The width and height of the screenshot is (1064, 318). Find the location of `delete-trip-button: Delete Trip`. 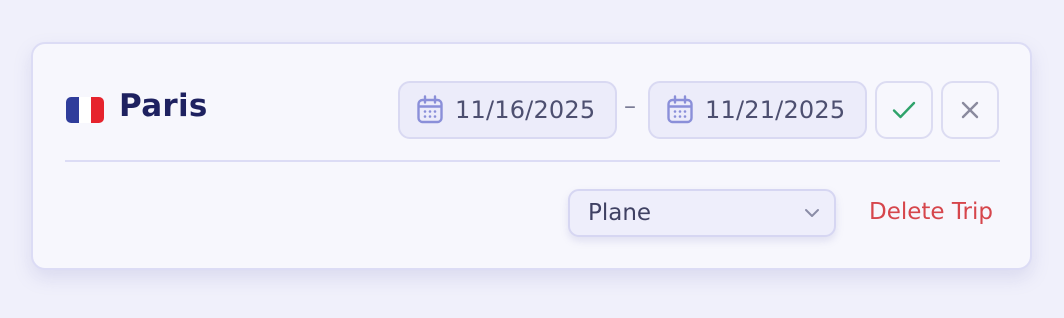

delete-trip-button: Delete Trip is located at coordinates (931, 212).